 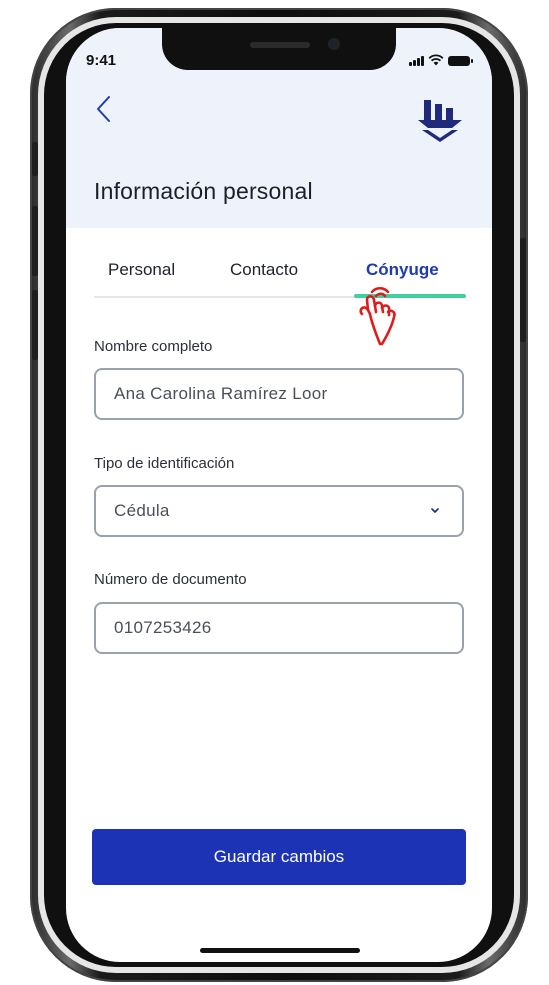 What do you see at coordinates (141, 270) in the screenshot?
I see `tab-personal: Personal` at bounding box center [141, 270].